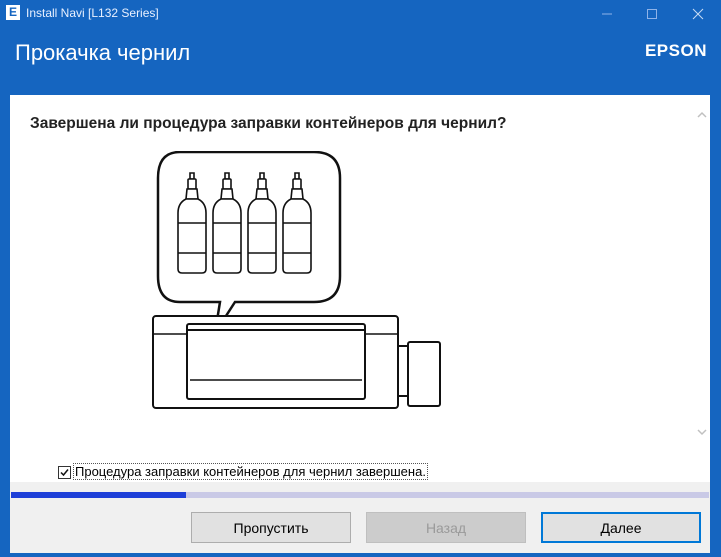 This screenshot has width=721, height=557. Describe the element at coordinates (98, 495) in the screenshot. I see `progress-fill` at that location.